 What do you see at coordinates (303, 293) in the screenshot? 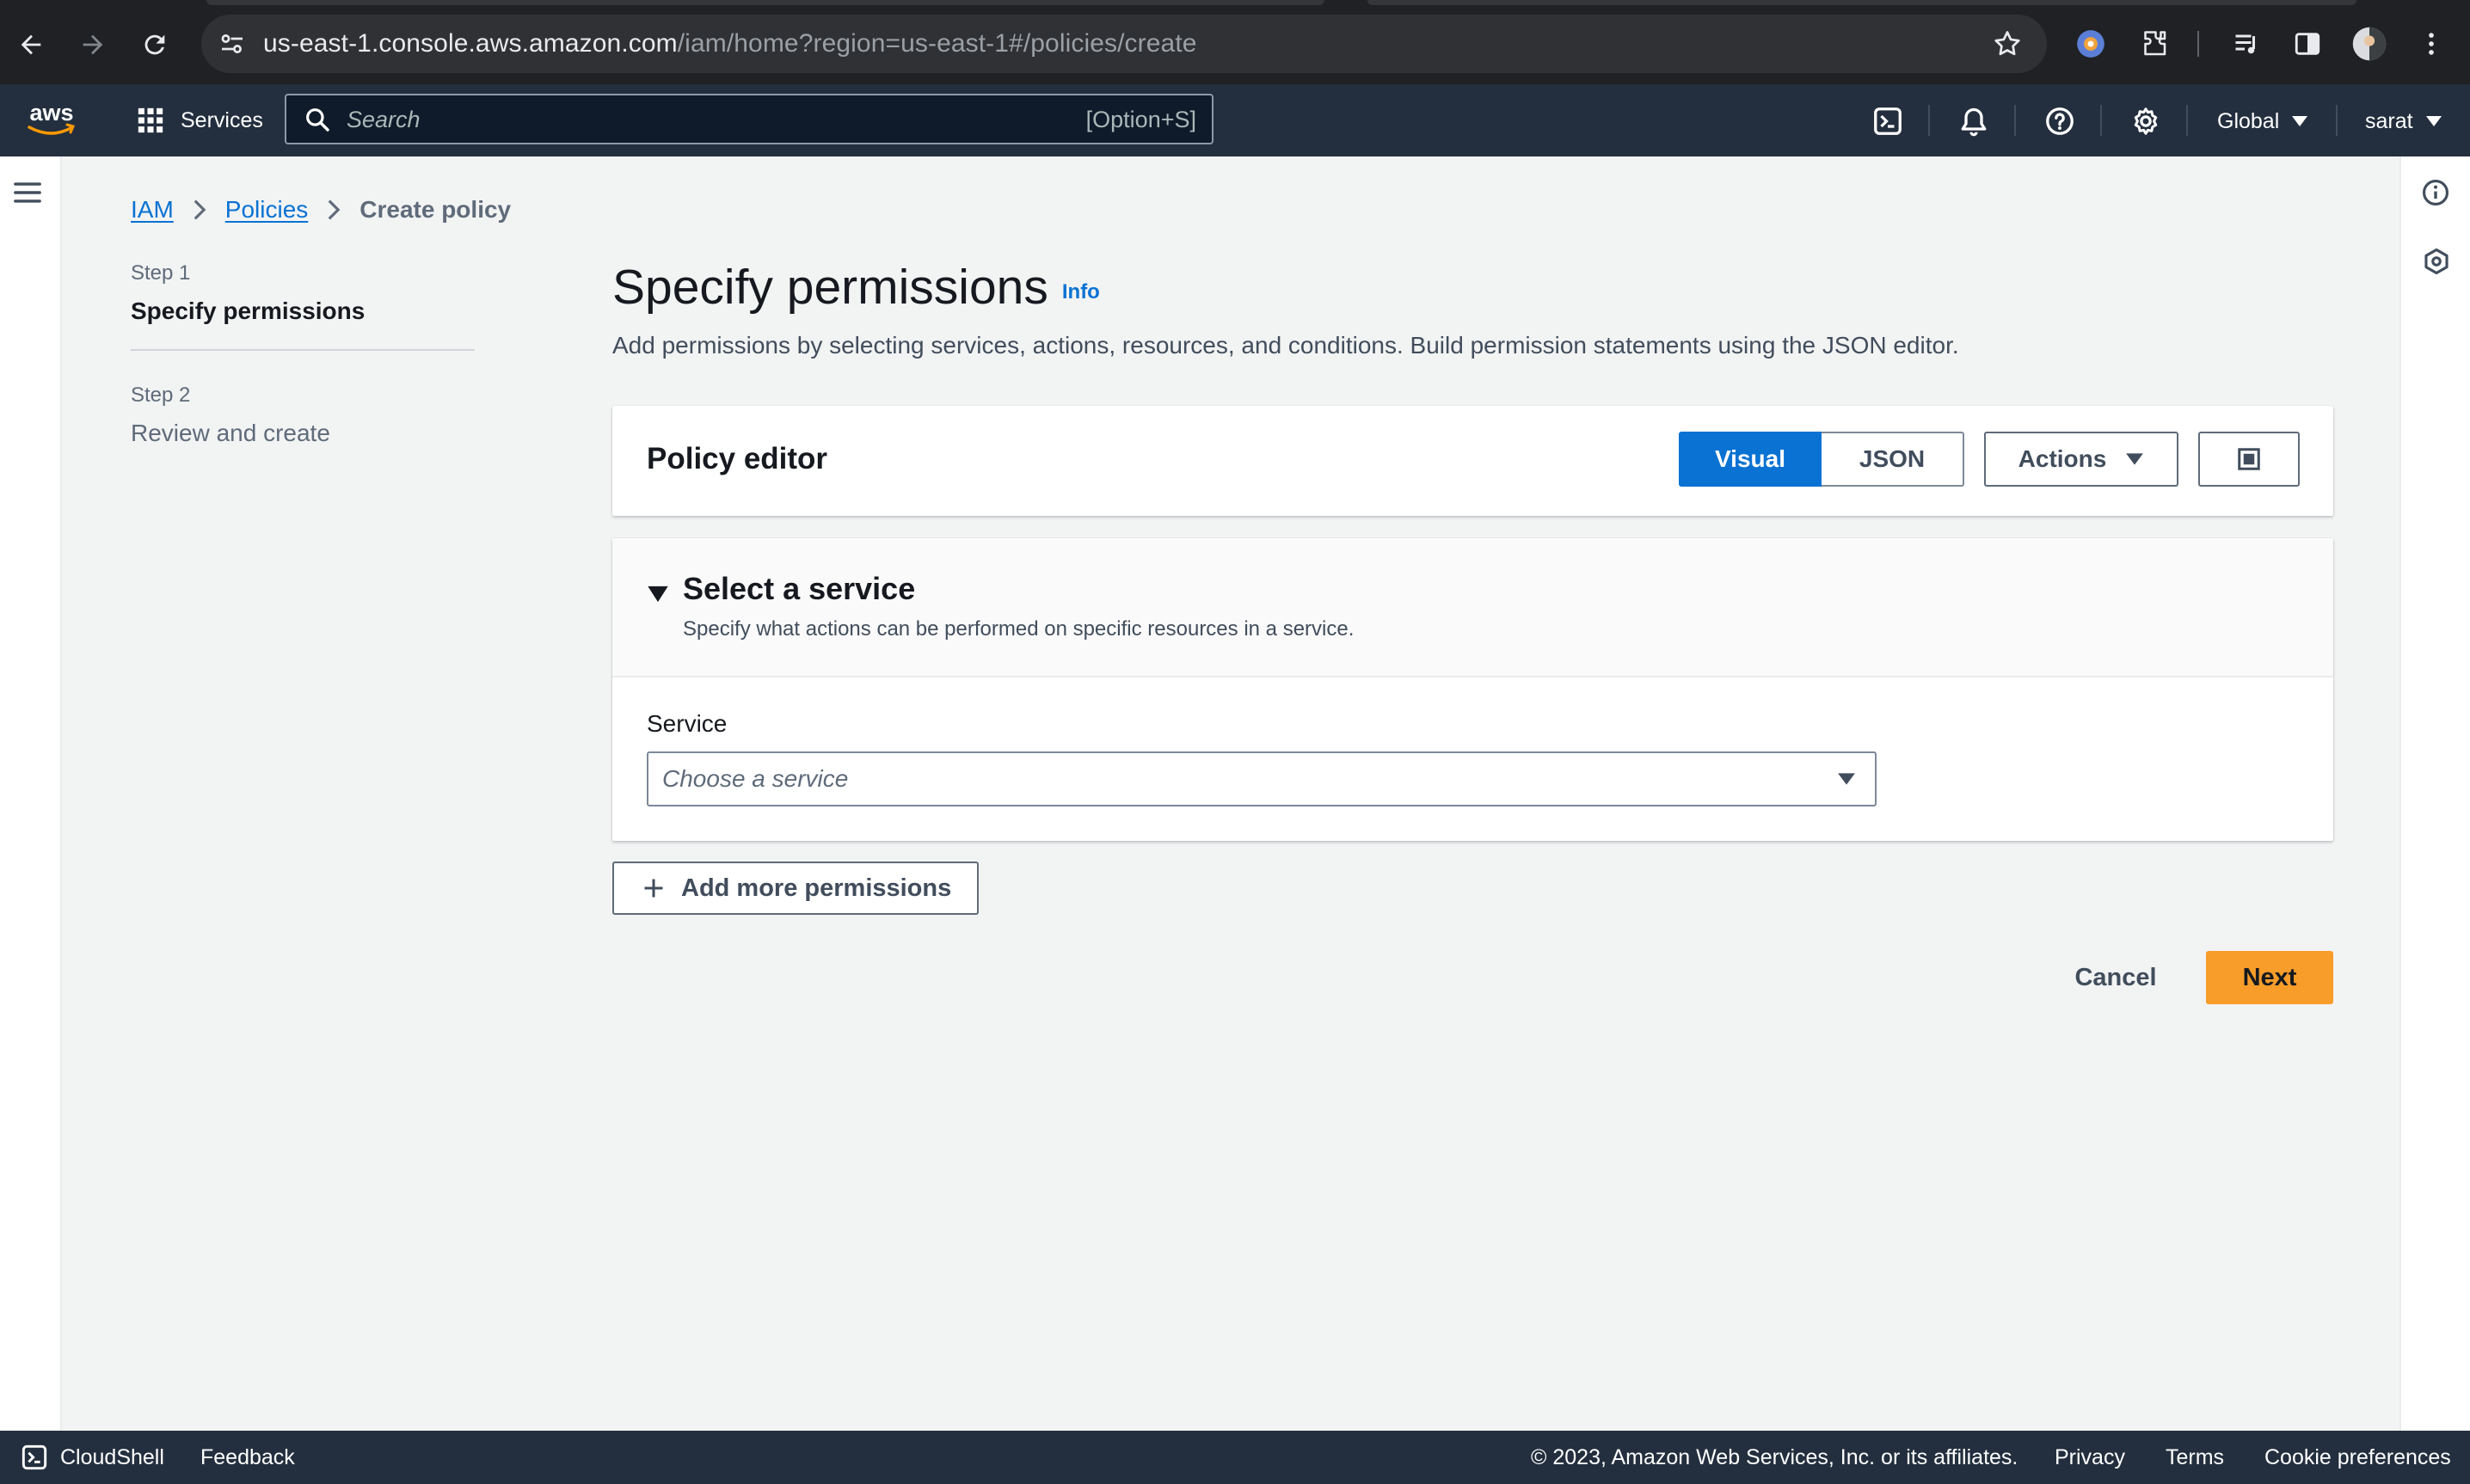
I see `wizard-step-1: Step 1 Specify permissions` at bounding box center [303, 293].